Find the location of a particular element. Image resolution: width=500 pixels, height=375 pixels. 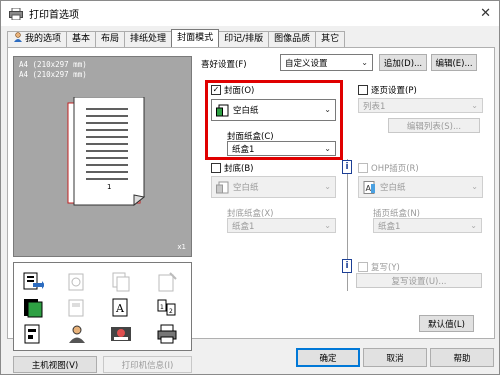

ohp-paper-select: A 空白纸 ⌄ is located at coordinates (420, 187).